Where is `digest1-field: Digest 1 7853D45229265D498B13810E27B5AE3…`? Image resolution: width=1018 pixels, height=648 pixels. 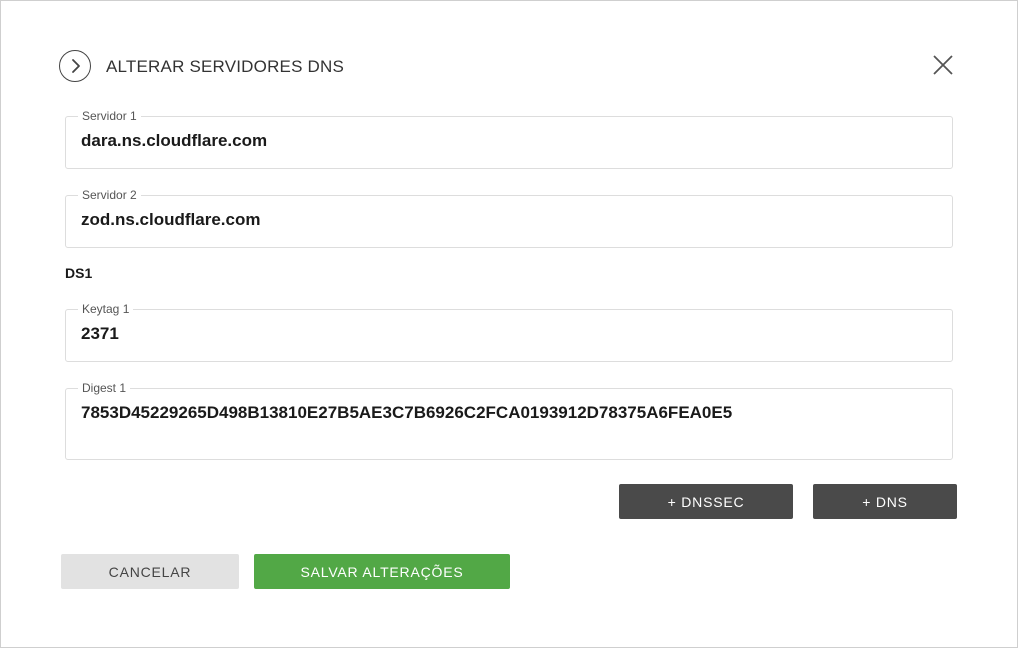 digest1-field: Digest 1 7853D45229265D498B13810E27B5AE3… is located at coordinates (509, 420).